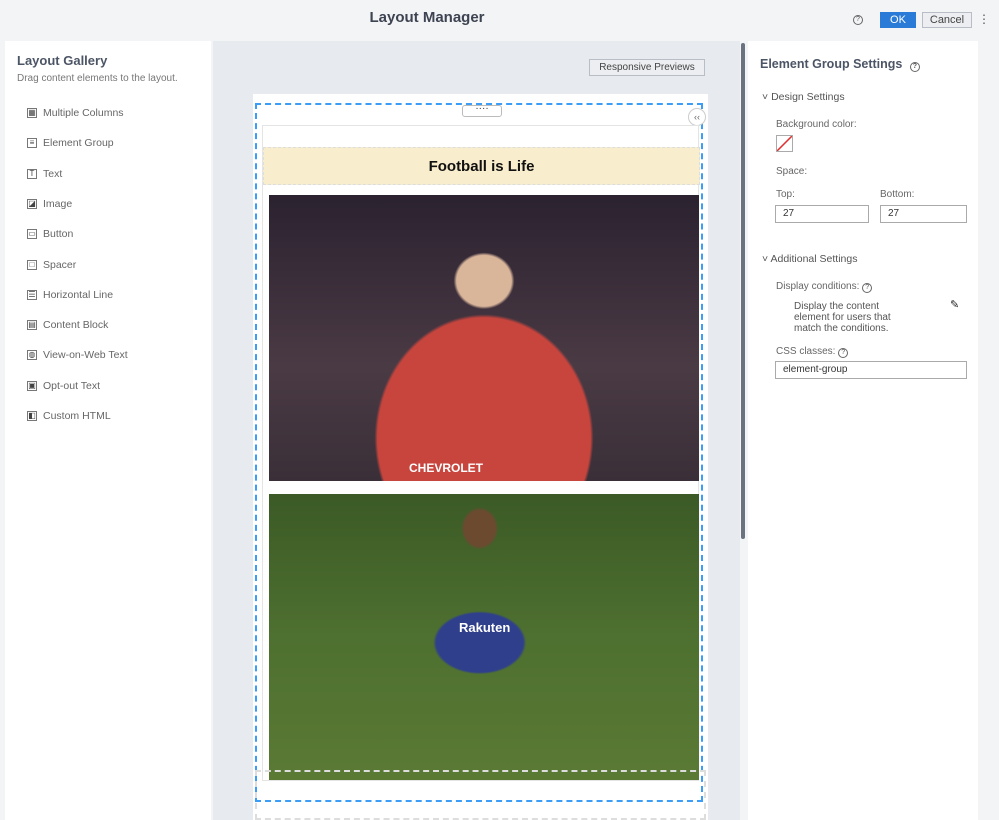  Describe the element at coordinates (897, 194) in the screenshot. I see `bottom-label: Bottom:` at that location.